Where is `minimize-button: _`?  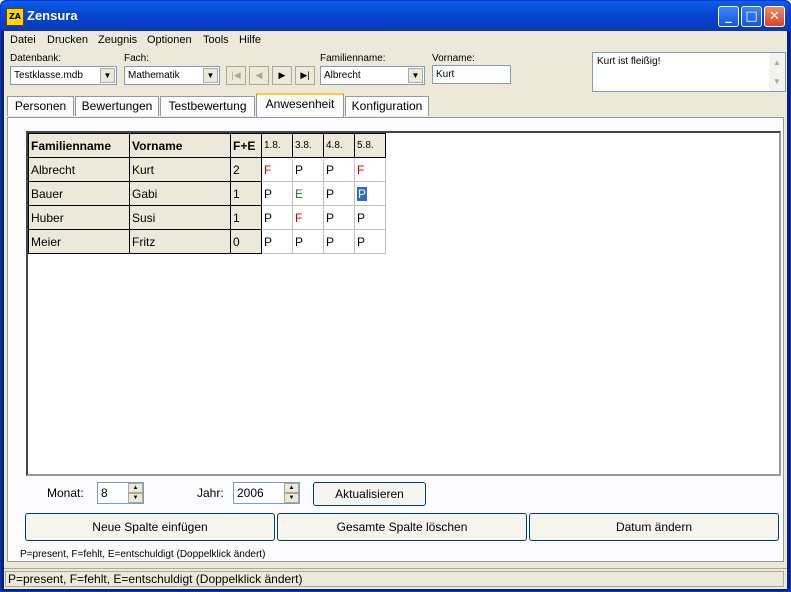 minimize-button: _ is located at coordinates (728, 16).